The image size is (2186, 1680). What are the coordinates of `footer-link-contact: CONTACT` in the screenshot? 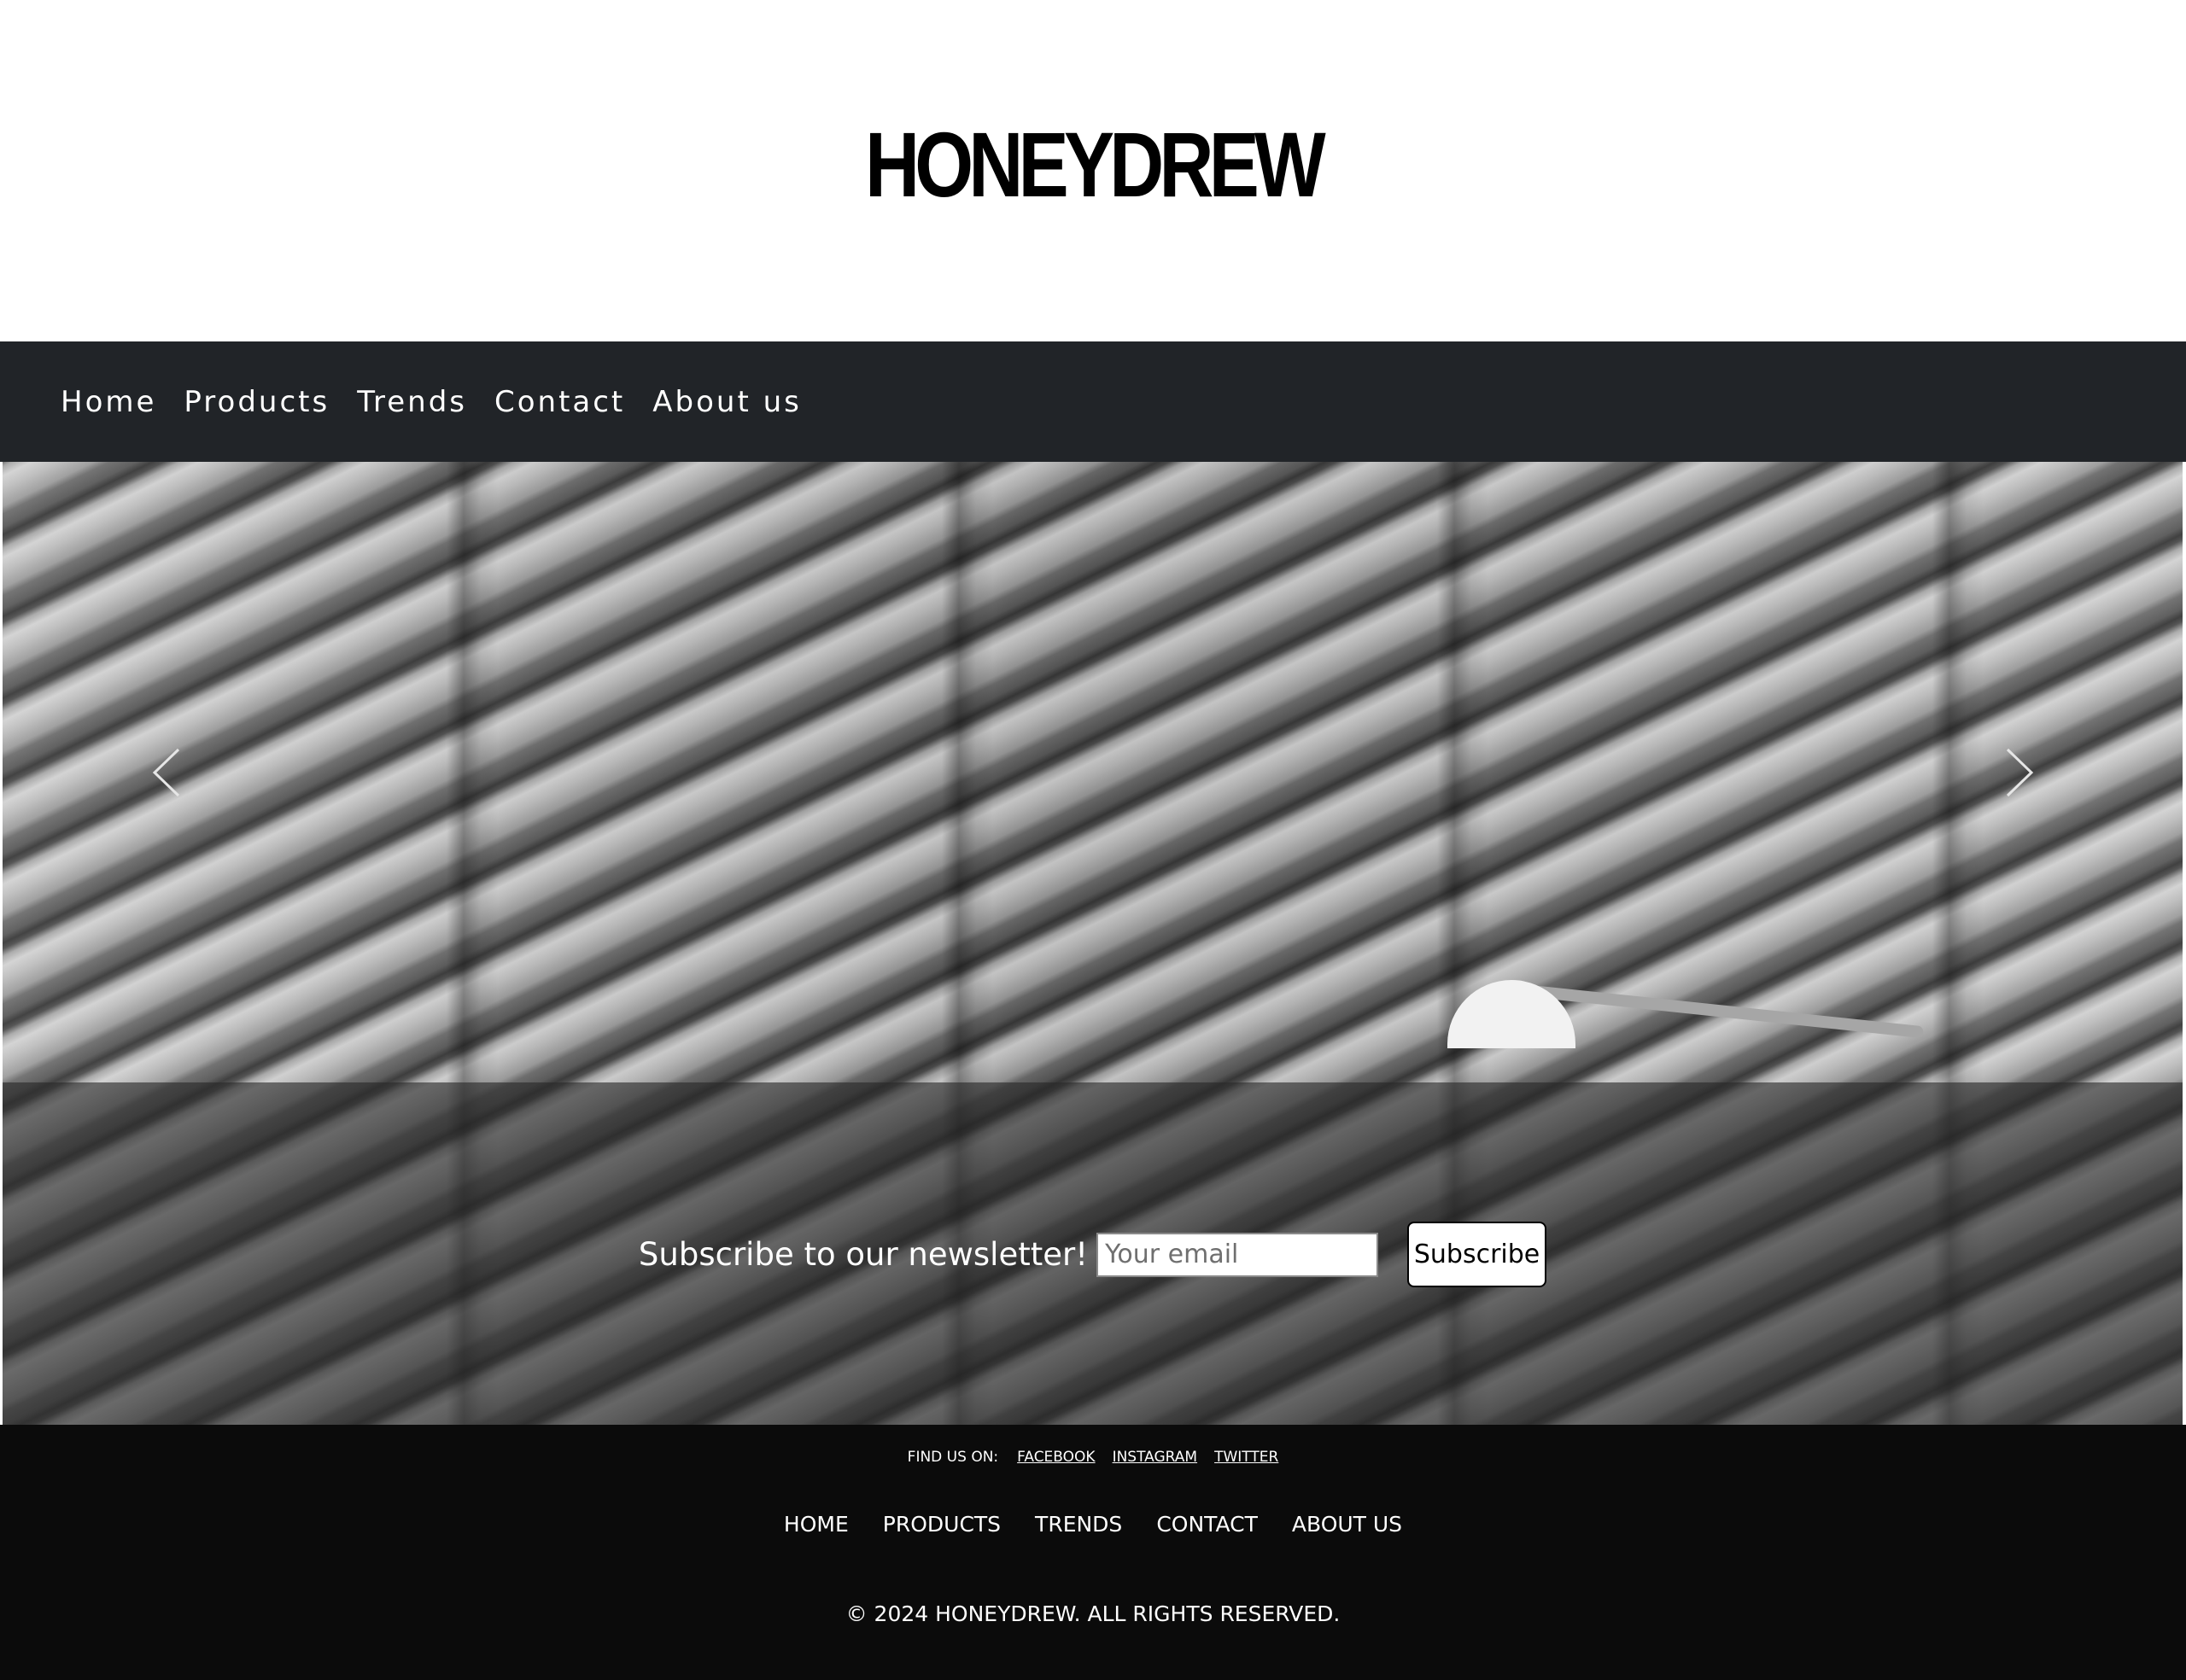 It's located at (1207, 1524).